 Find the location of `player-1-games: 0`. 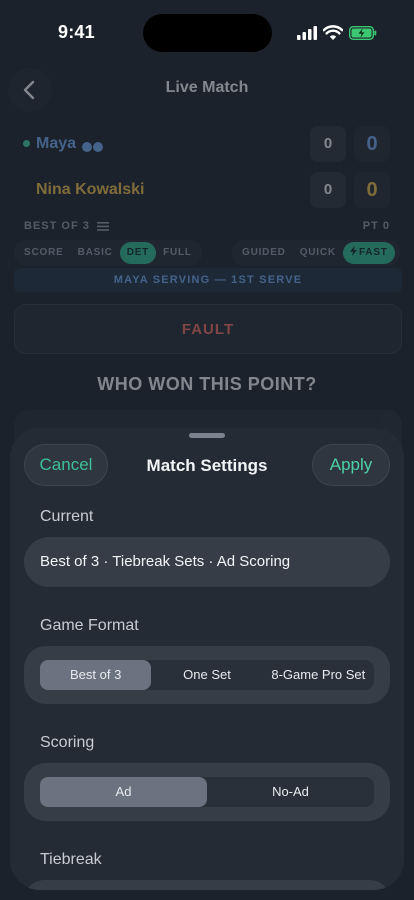

player-1-games: 0 is located at coordinates (328, 144).